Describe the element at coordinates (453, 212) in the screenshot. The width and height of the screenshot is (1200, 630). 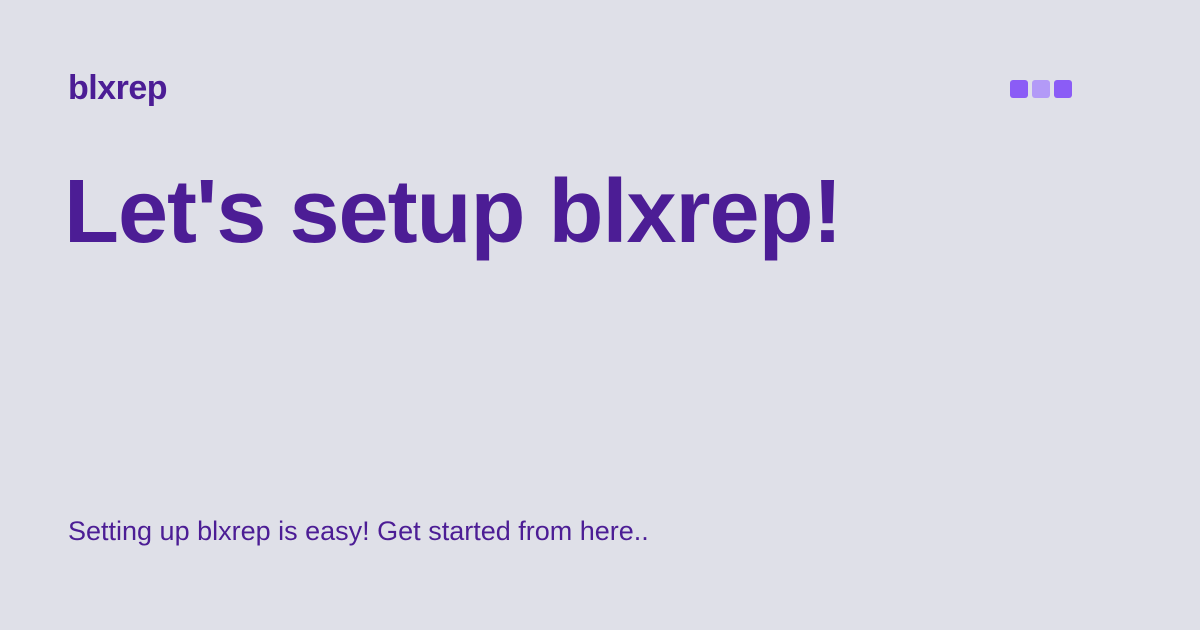
I see `page-headline: Let's setup blxrep!` at that location.